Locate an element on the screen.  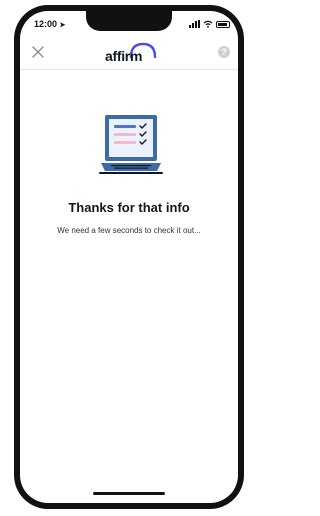
affirm-logo: affirm is located at coordinates (135, 53).